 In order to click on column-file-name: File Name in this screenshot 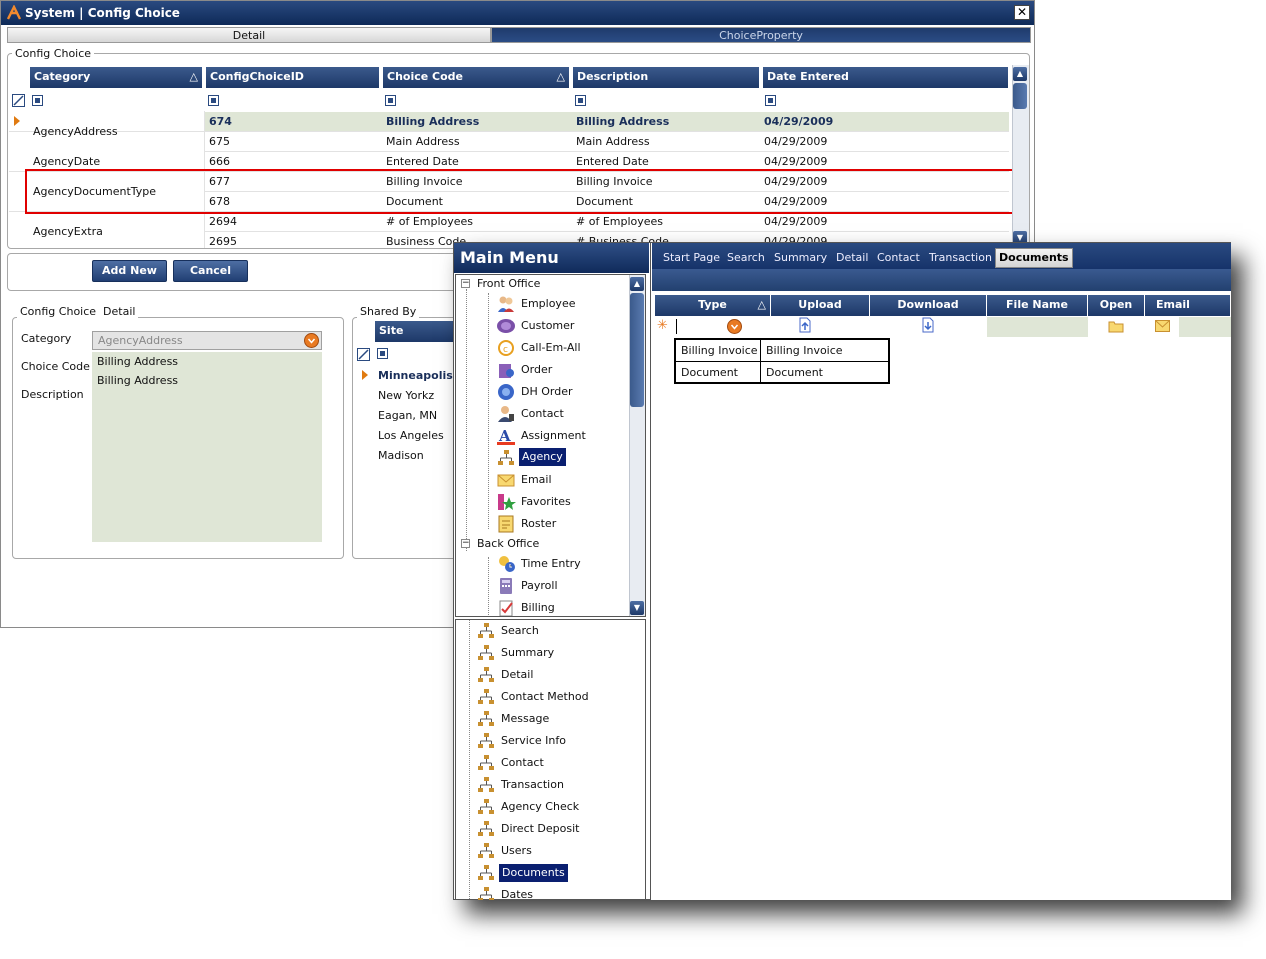, I will do `click(1037, 305)`.